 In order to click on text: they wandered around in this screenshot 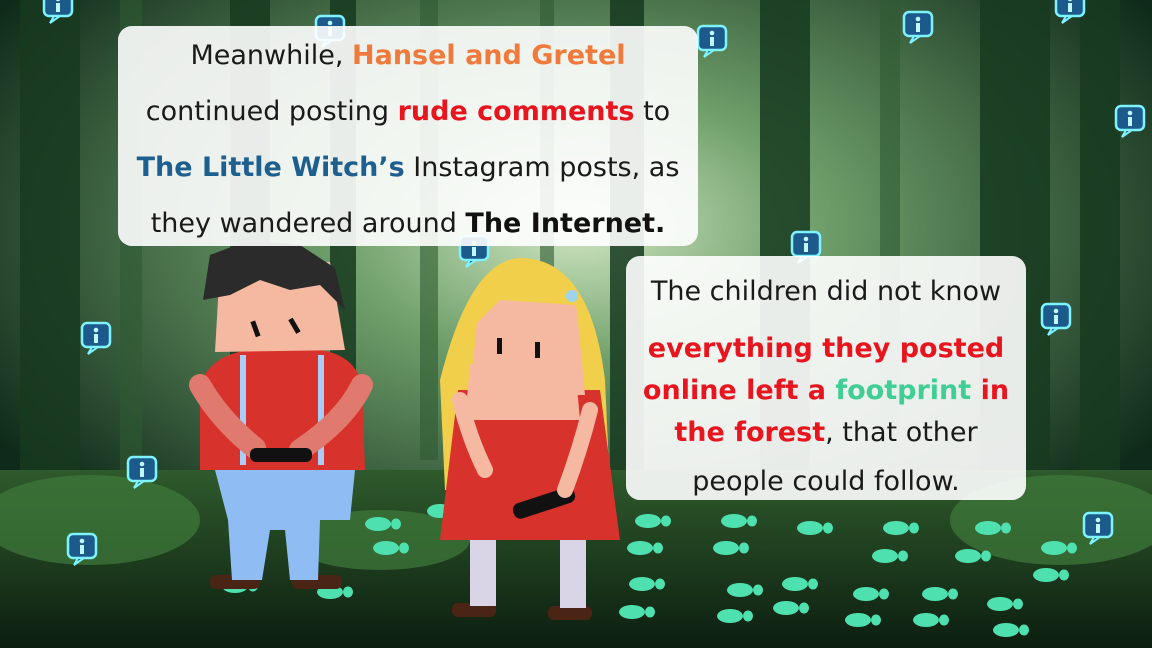, I will do `click(308, 223)`.